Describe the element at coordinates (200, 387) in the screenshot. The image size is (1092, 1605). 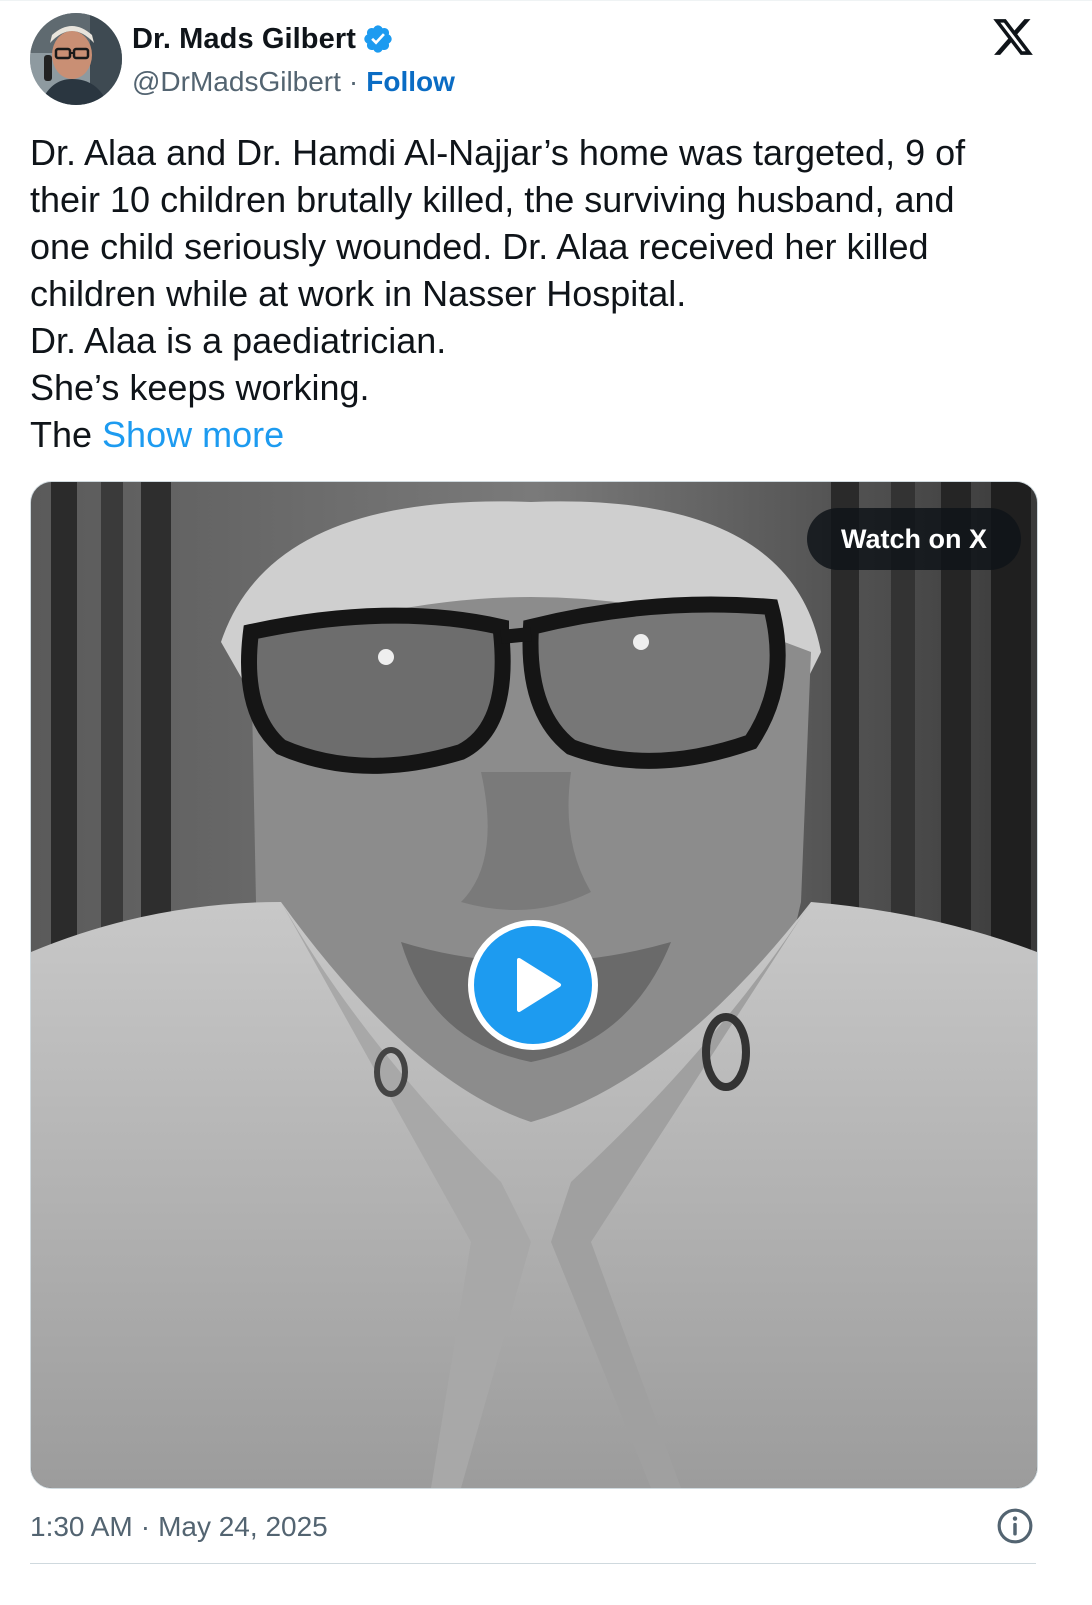
I see `tweet-text-line: She’s keeps working.` at that location.